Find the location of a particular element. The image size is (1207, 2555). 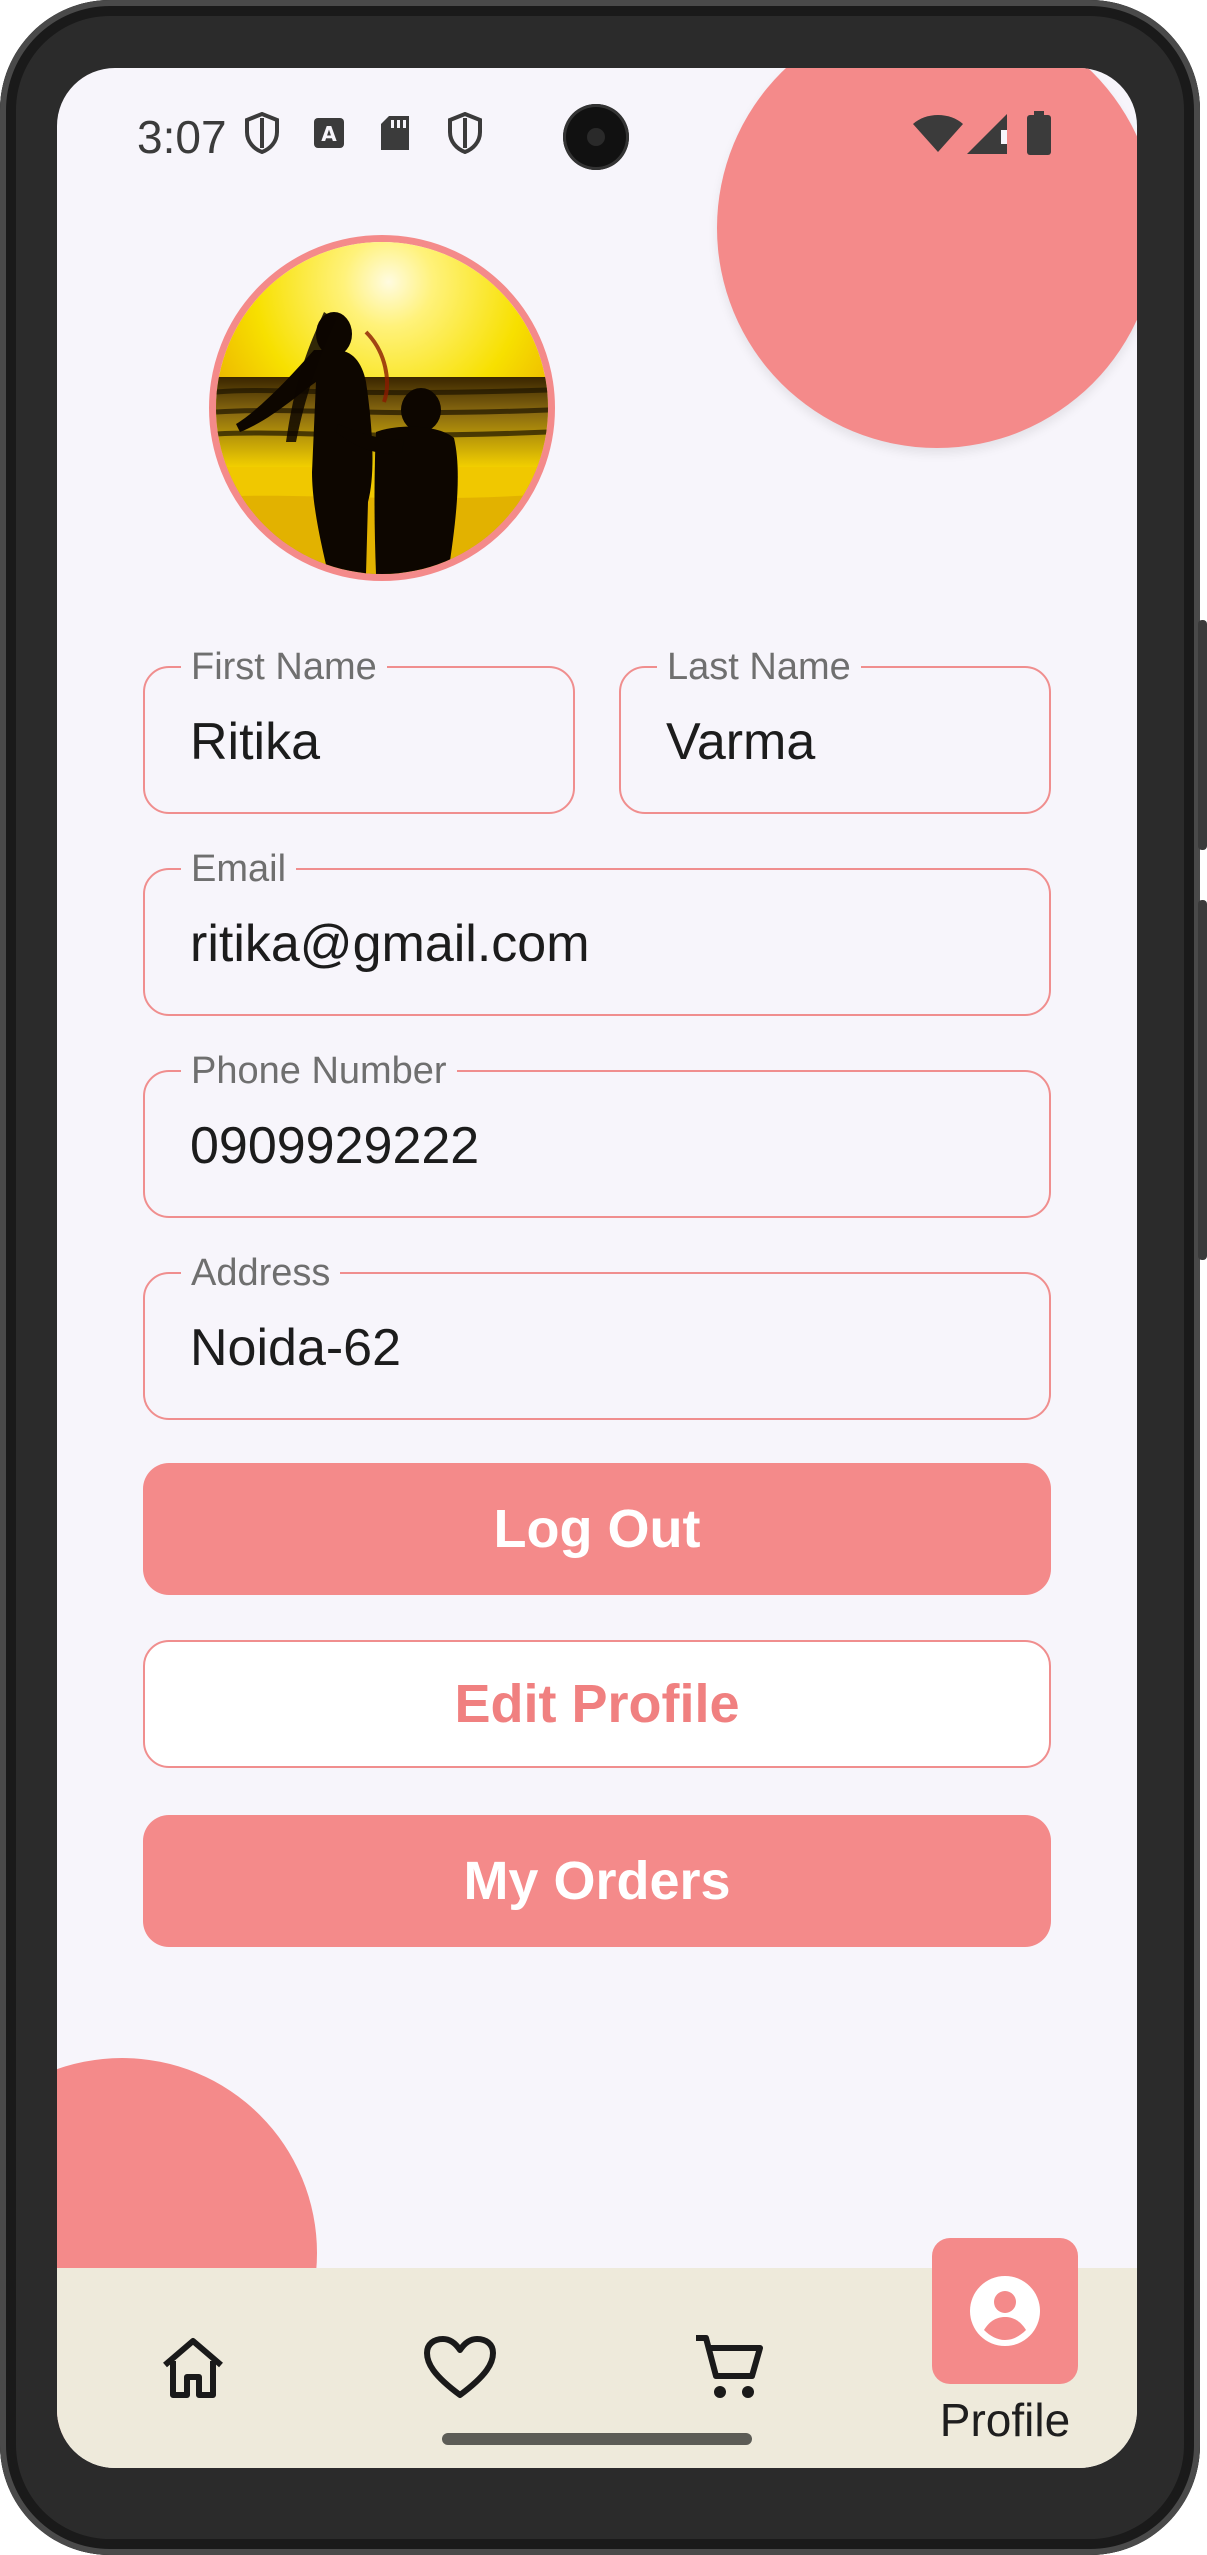

battery-icon is located at coordinates (1039, 133).